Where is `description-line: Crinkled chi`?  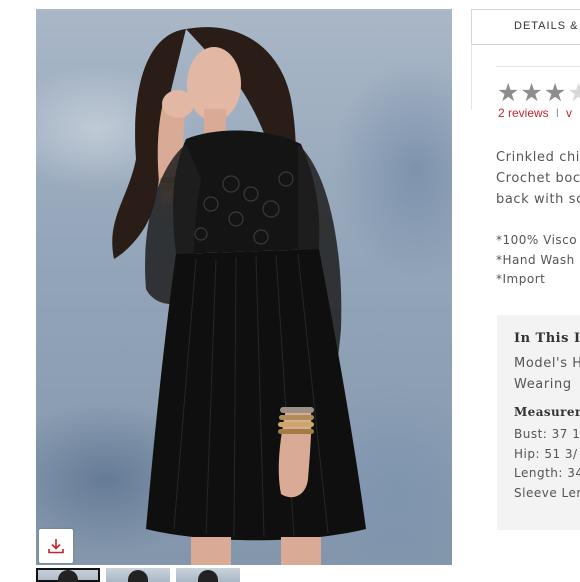 description-line: Crinkled chi is located at coordinates (538, 157).